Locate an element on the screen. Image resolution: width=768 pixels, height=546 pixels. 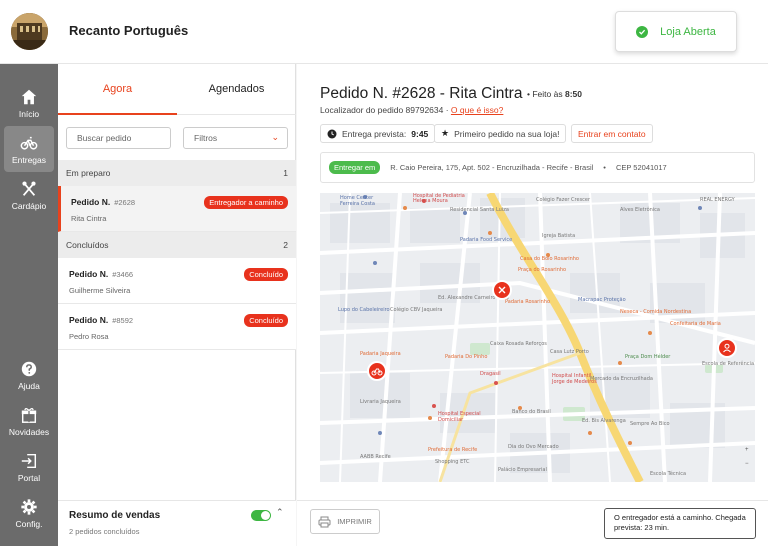
svg-text: Banco do Brasil is located at coordinates (531, 412).